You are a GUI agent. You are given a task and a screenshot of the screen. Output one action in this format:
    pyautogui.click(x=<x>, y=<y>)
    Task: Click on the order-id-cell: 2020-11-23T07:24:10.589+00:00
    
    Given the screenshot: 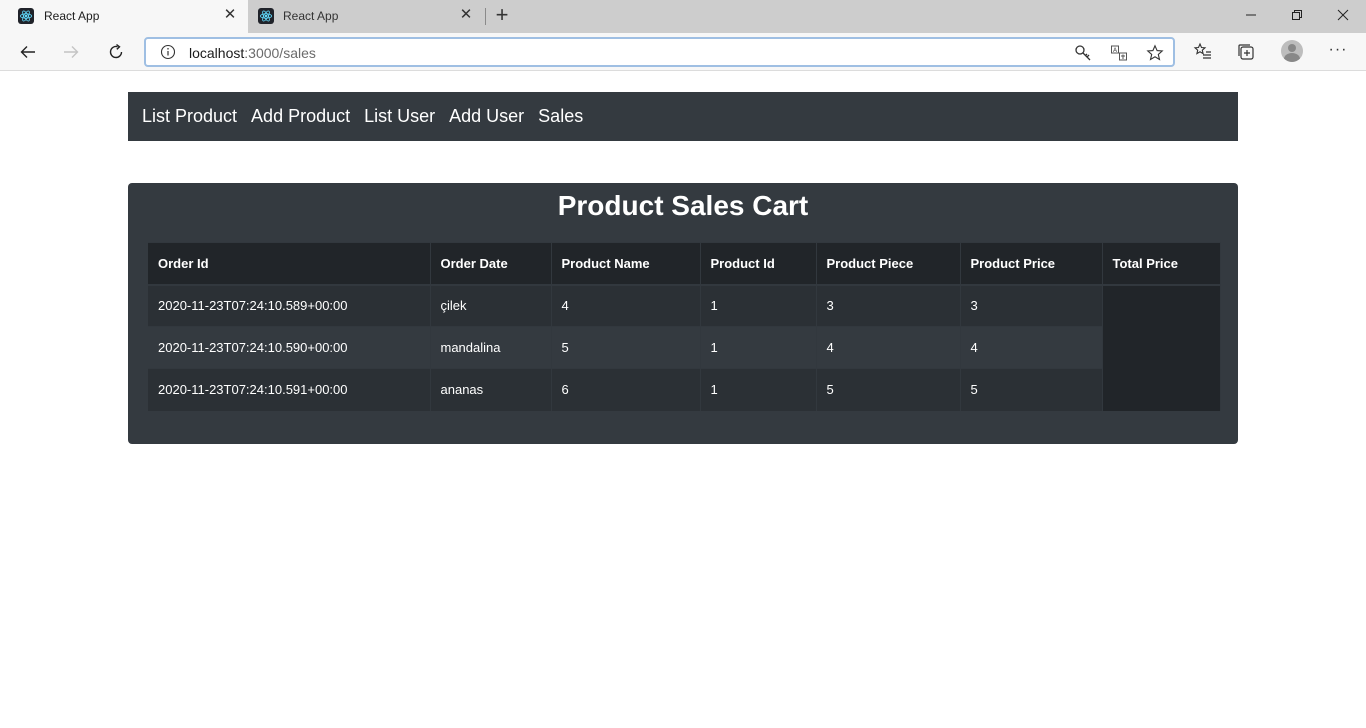 What is the action you would take?
    pyautogui.click(x=289, y=305)
    